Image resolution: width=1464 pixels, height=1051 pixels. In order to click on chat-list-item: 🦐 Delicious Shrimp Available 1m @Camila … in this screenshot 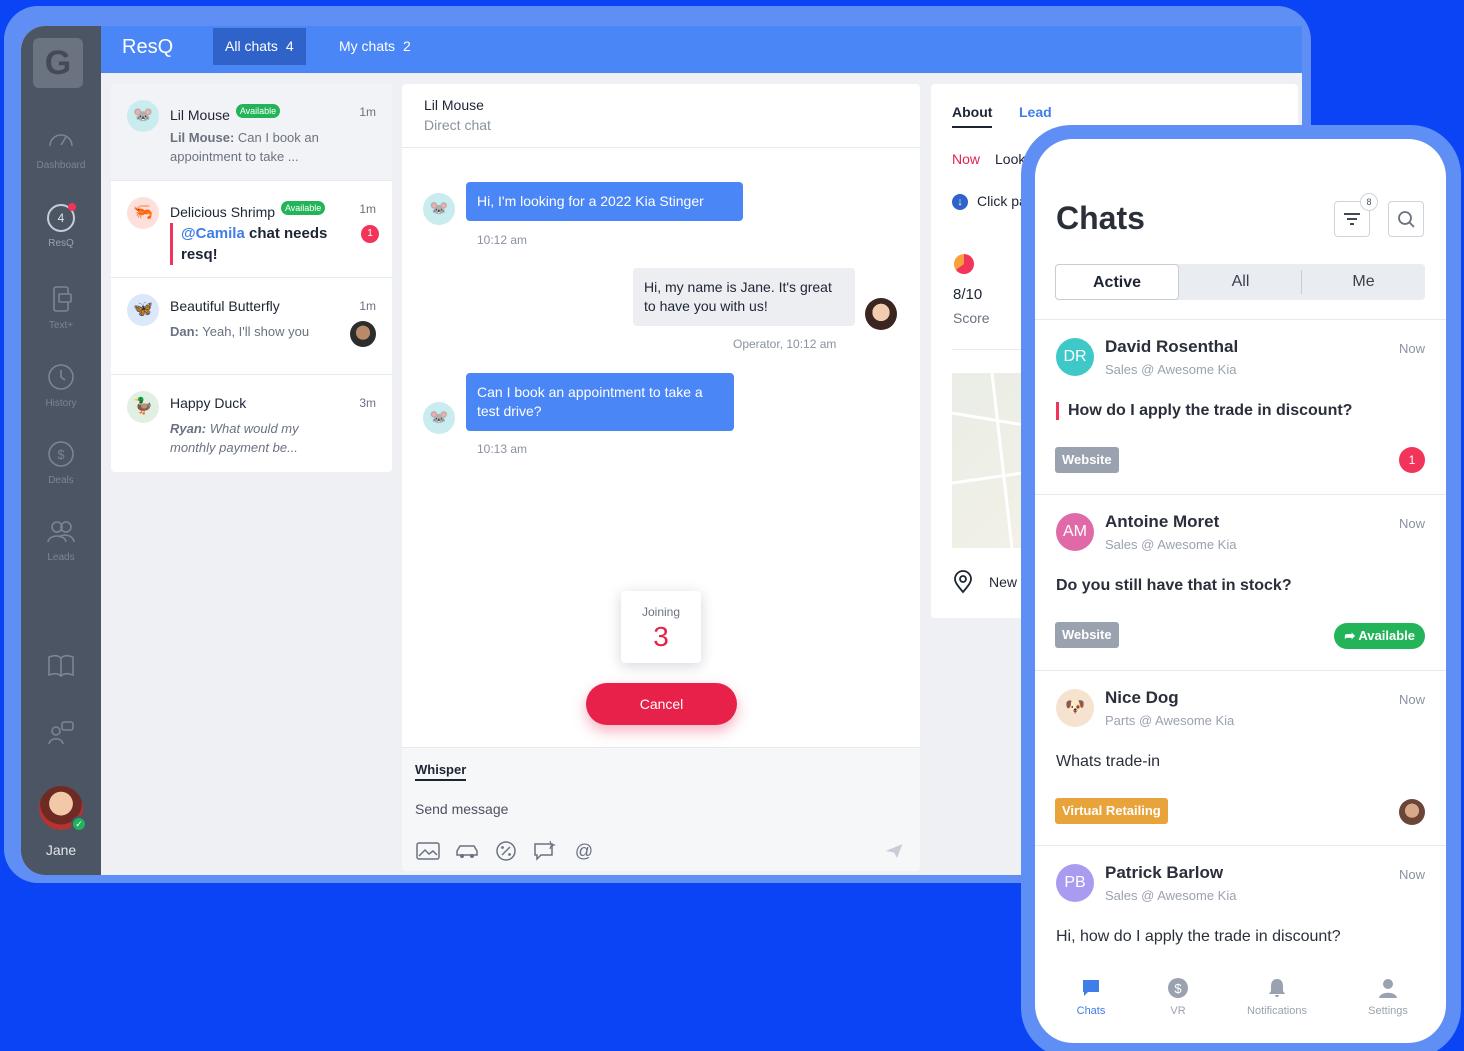, I will do `click(251, 229)`.